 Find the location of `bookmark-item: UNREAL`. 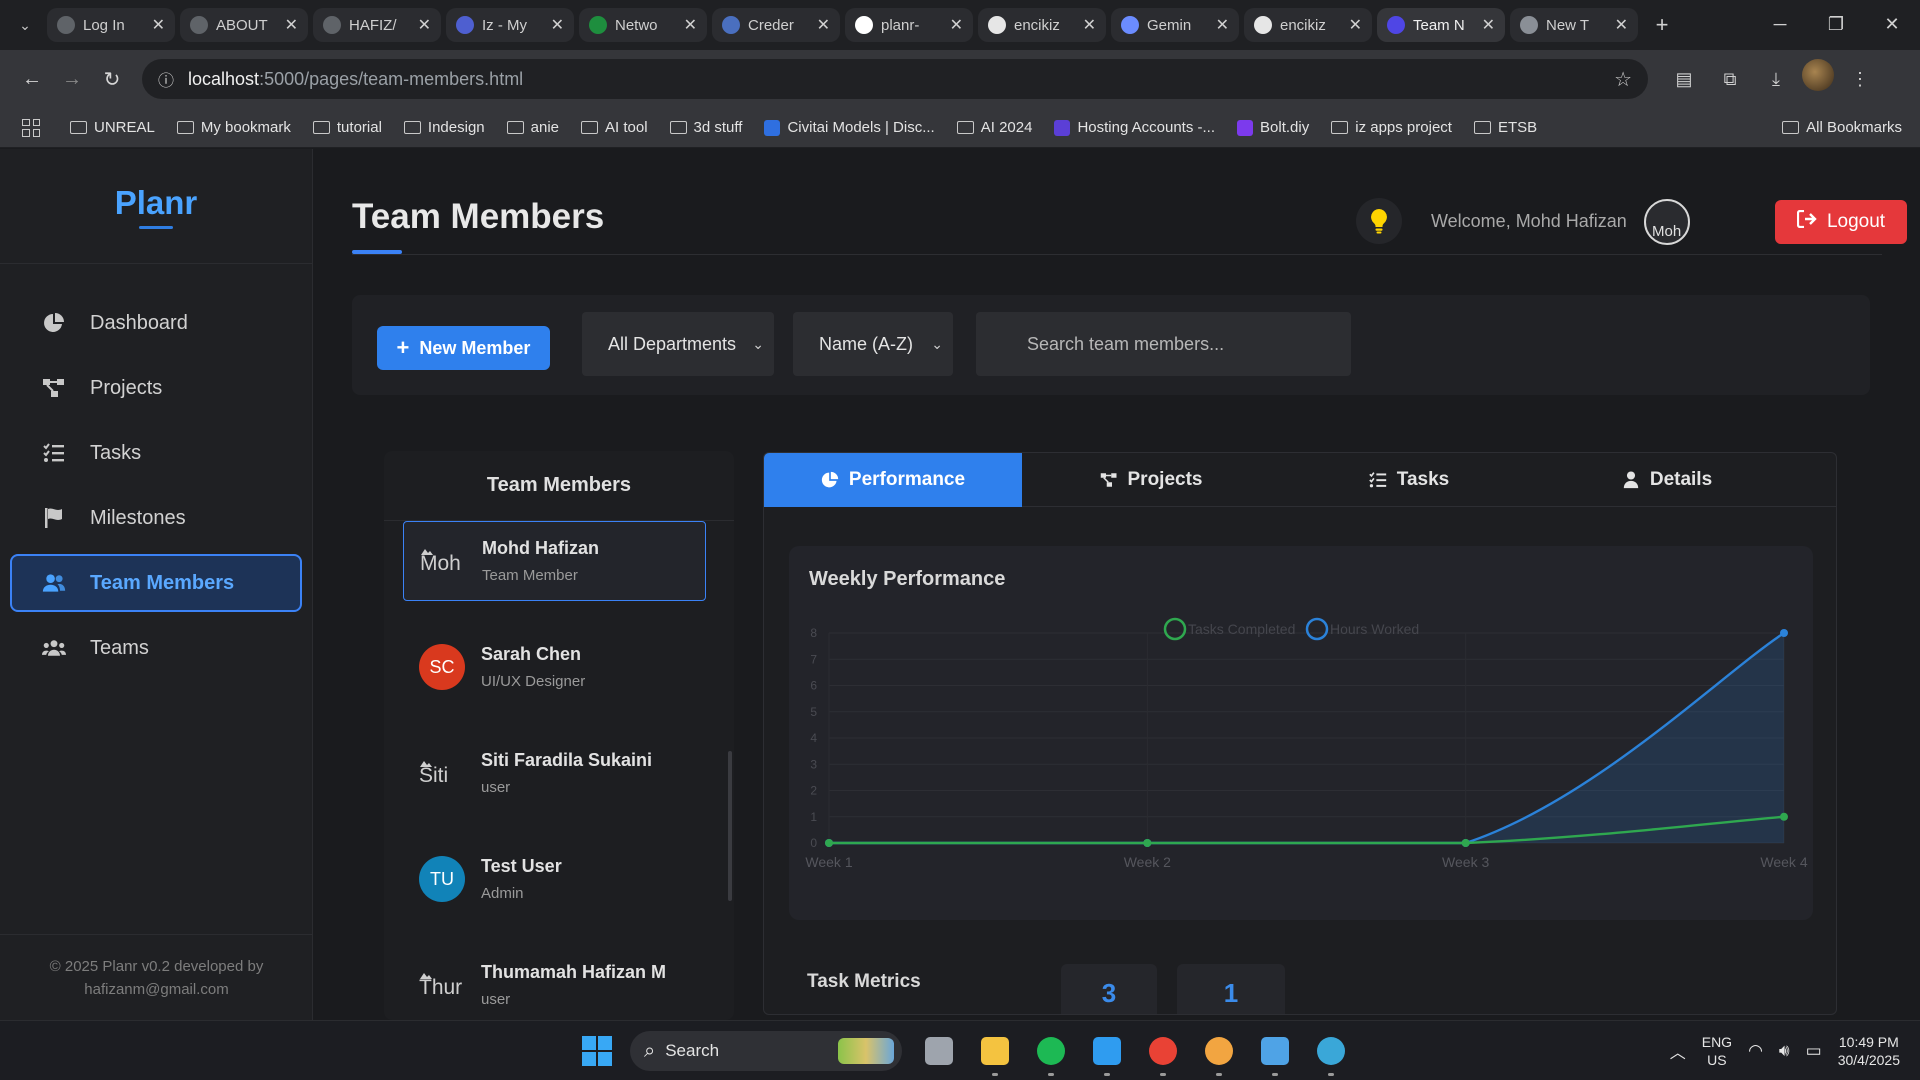

bookmark-item: UNREAL is located at coordinates (112, 127).